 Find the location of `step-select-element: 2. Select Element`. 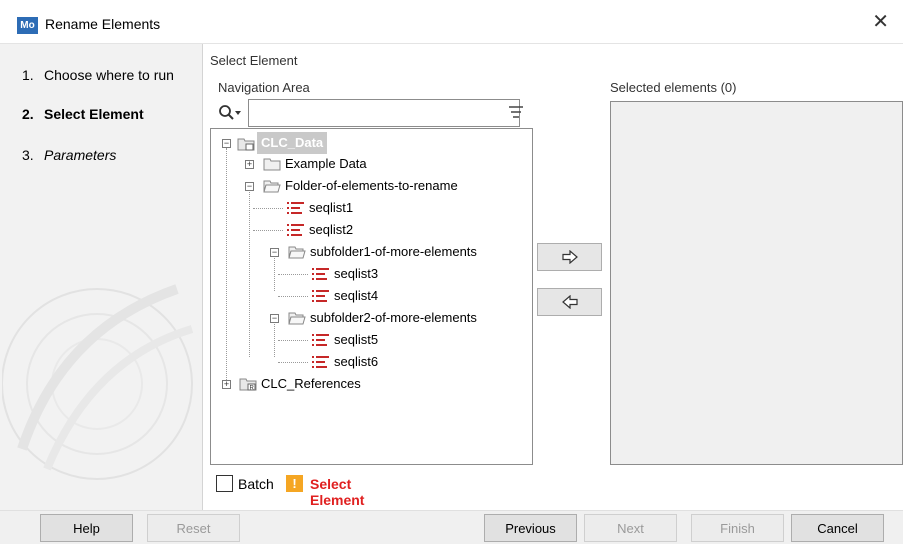

step-select-element: 2. Select Element is located at coordinates (83, 114).